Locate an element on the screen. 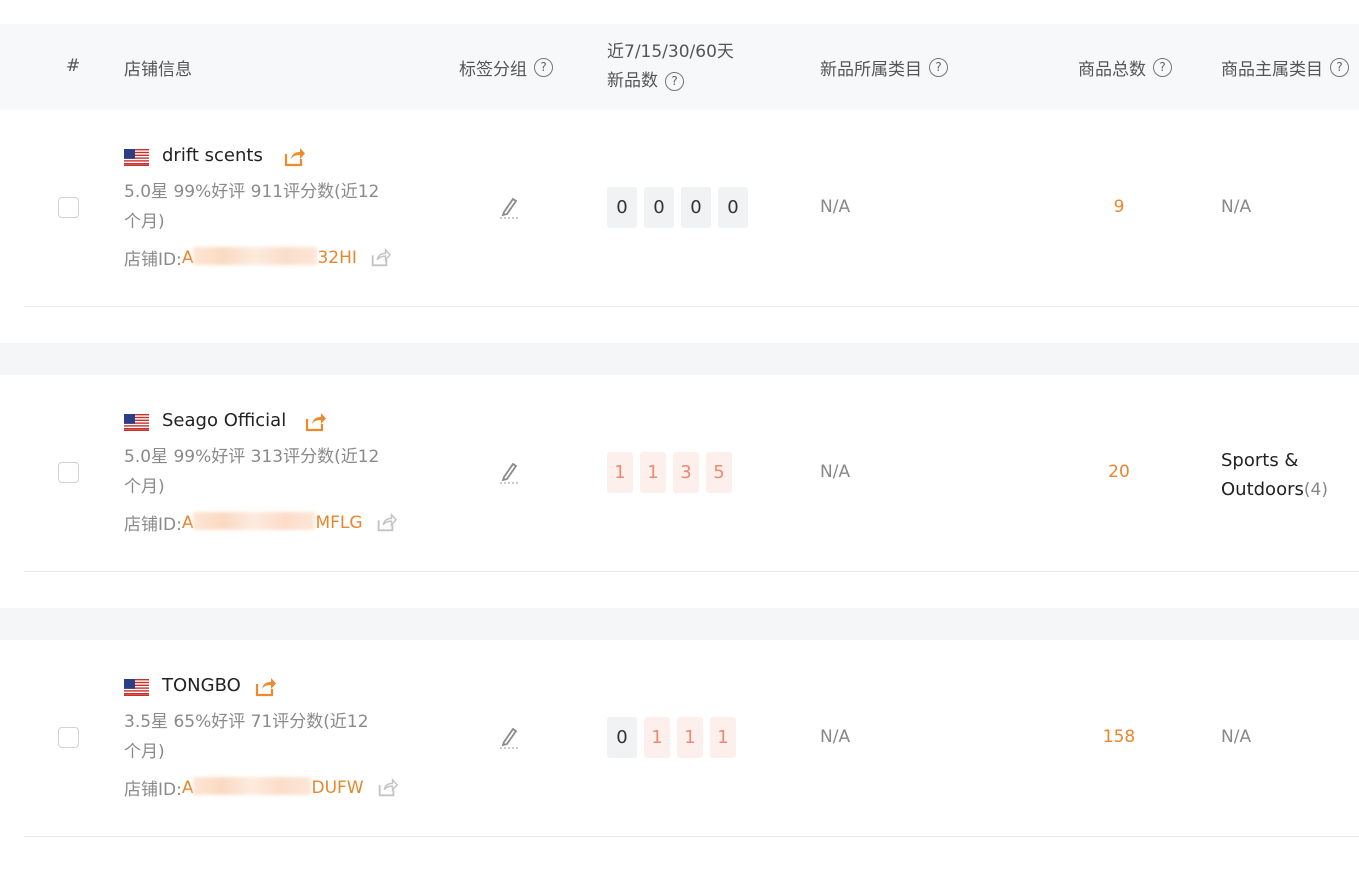 The image size is (1359, 871). store-name: drift scents is located at coordinates (212, 155).